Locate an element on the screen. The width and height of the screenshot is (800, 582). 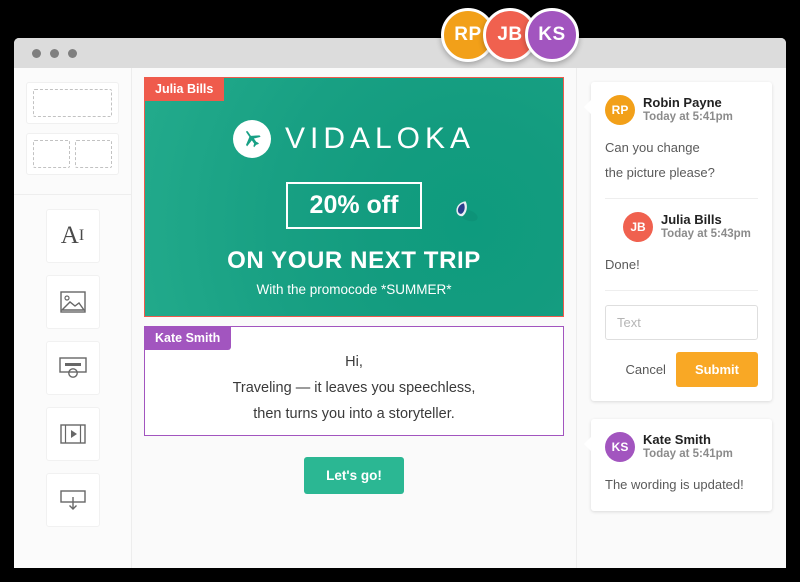
avatar-jb-small: JB is located at coordinates (638, 227).